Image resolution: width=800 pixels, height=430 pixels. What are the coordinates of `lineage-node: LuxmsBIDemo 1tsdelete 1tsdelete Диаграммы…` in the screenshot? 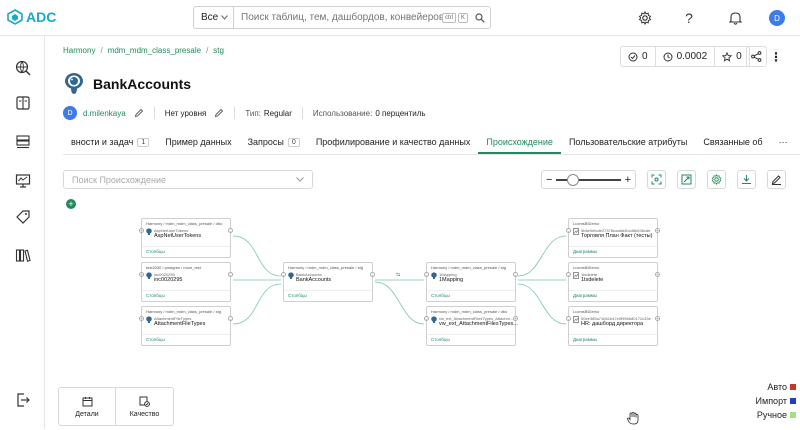 It's located at (613, 282).